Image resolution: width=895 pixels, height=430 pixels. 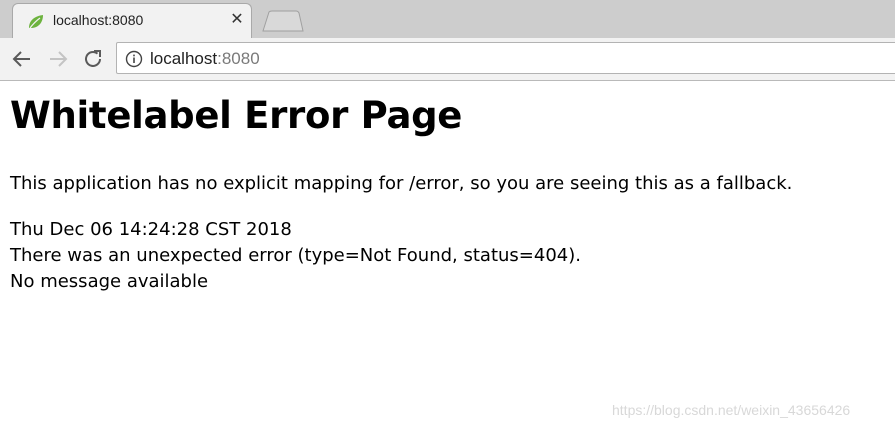 I want to click on reload-icon, so click(x=93, y=59).